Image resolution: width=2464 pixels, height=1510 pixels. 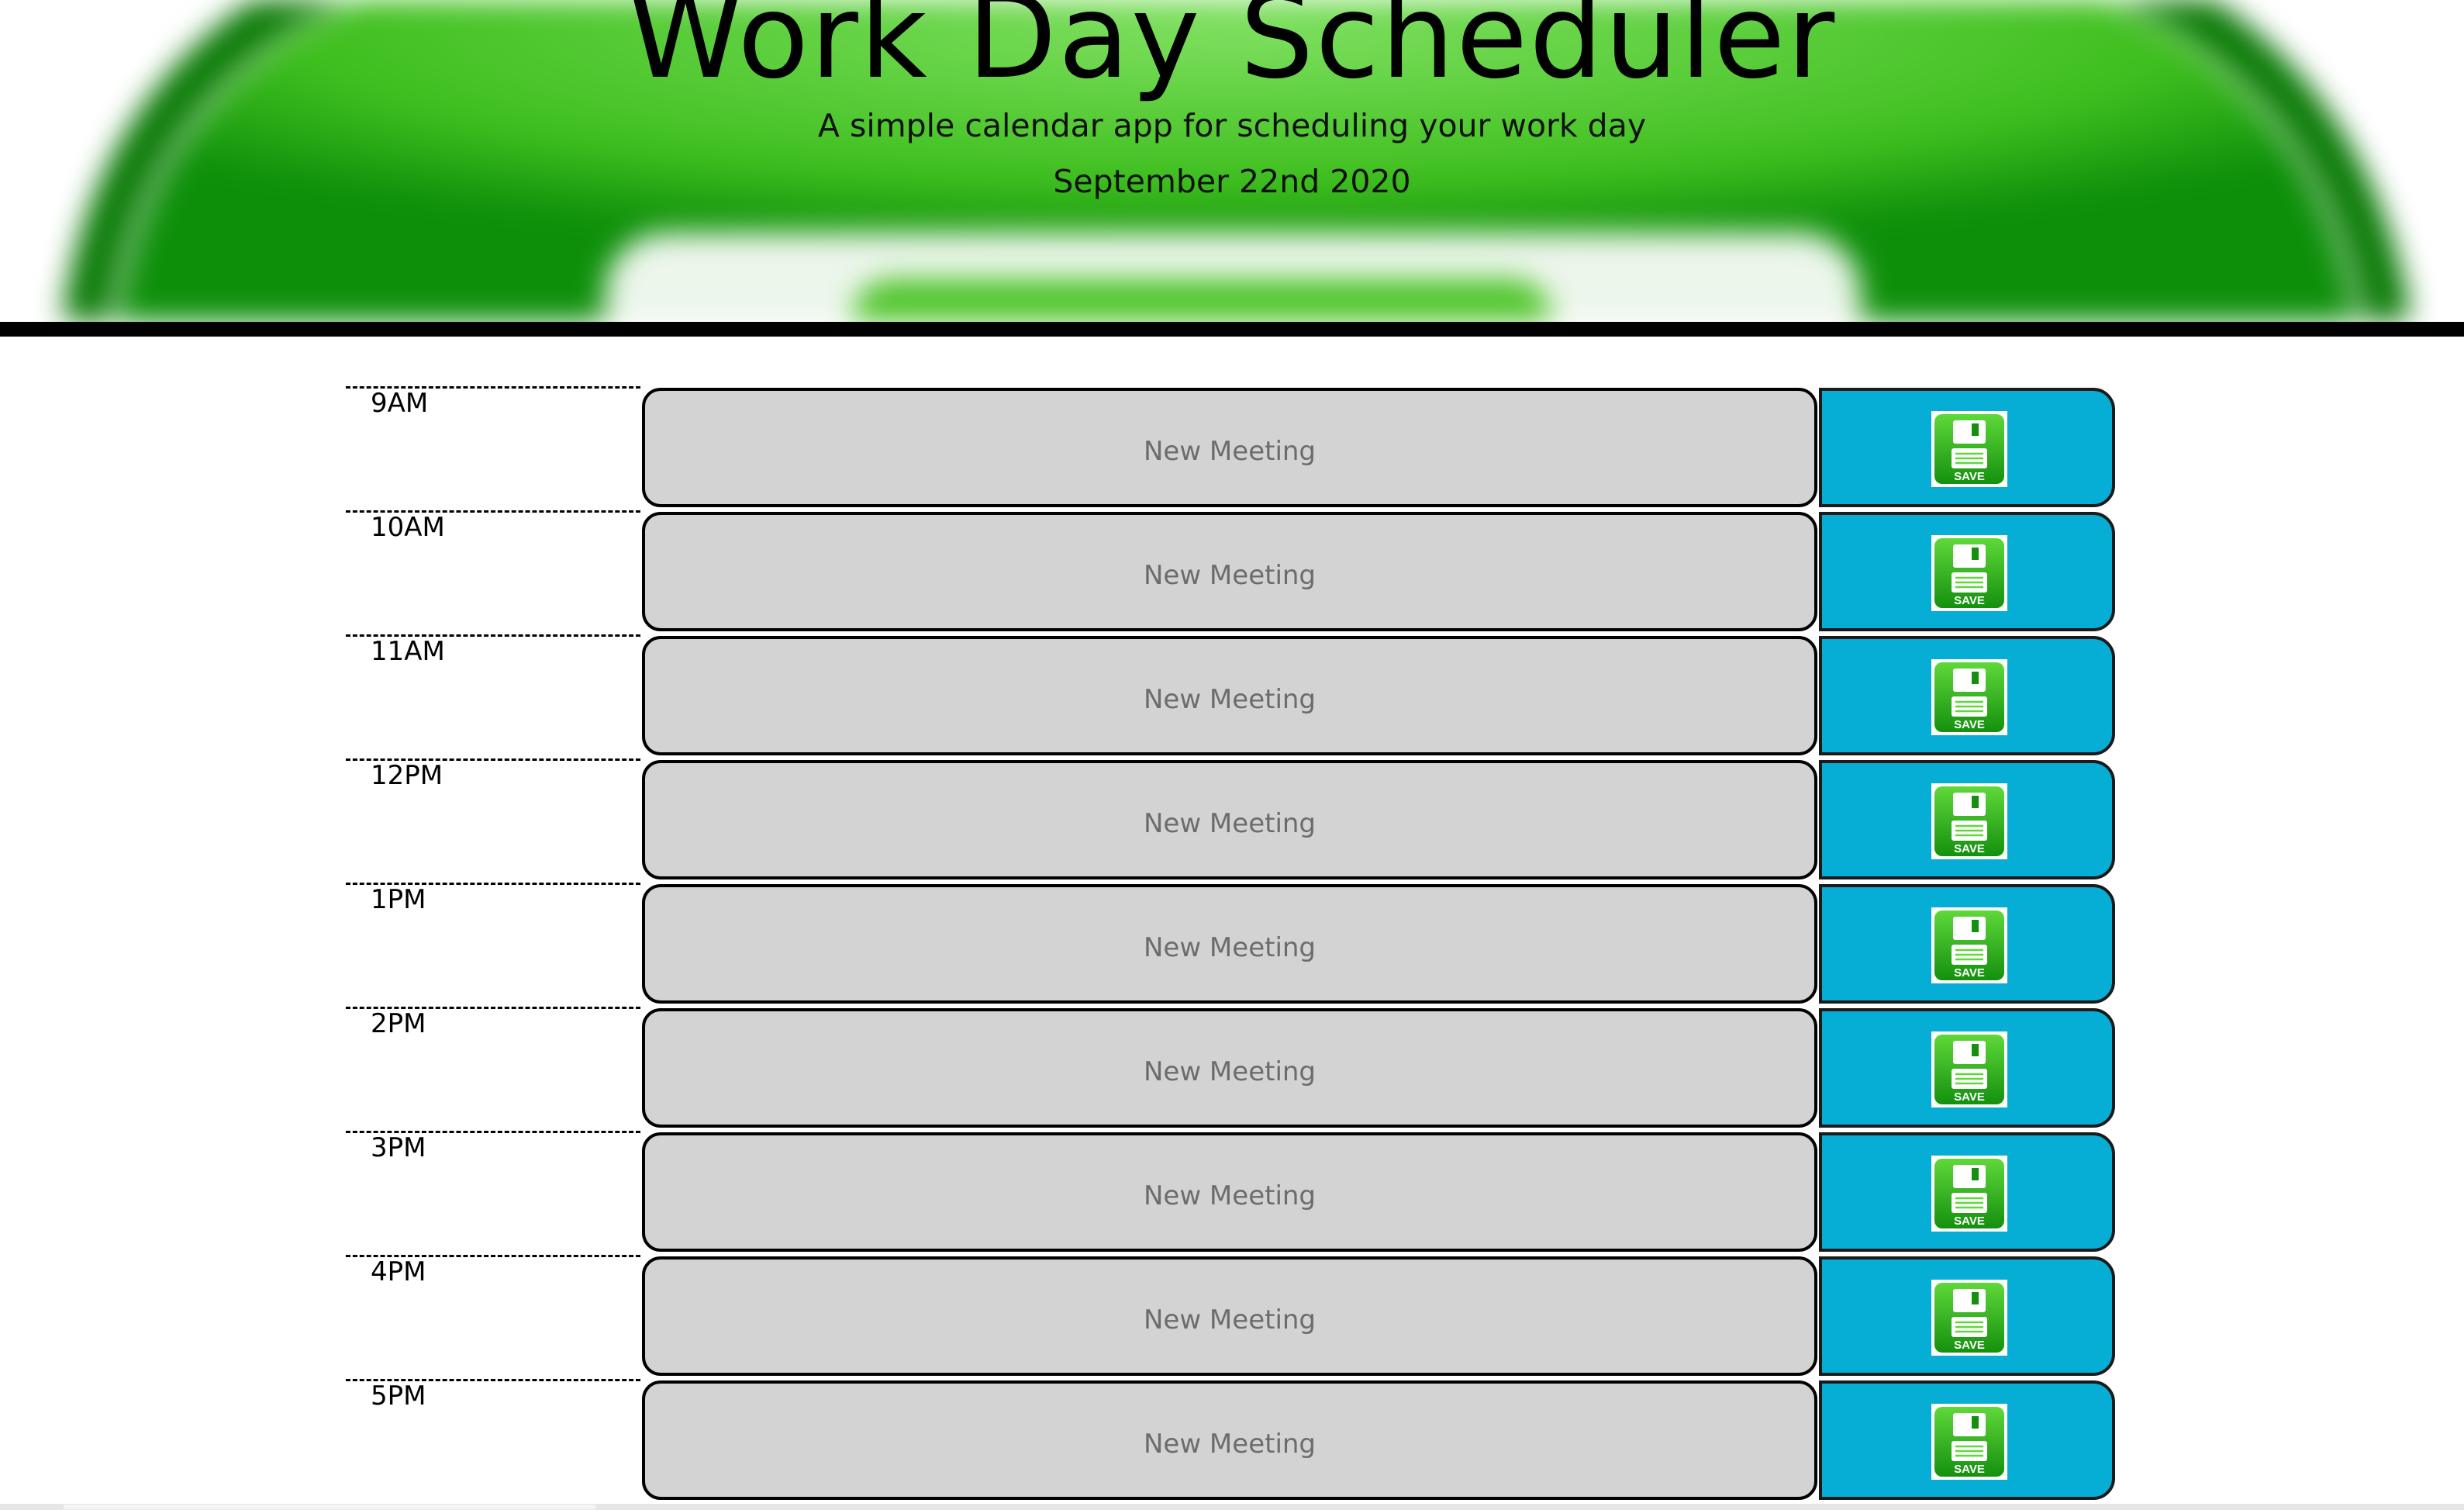 What do you see at coordinates (493, 1317) in the screenshot?
I see `hour-label: 4PM` at bounding box center [493, 1317].